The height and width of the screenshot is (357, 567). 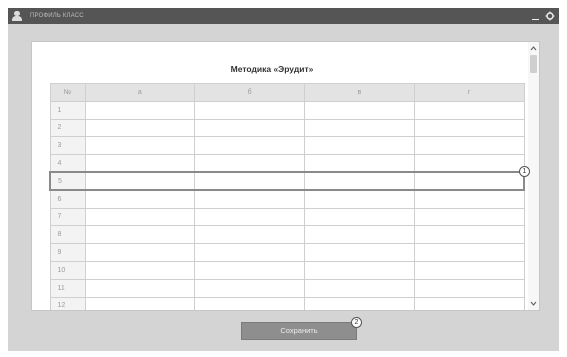 I want to click on scroll-thumb, so click(x=533, y=64).